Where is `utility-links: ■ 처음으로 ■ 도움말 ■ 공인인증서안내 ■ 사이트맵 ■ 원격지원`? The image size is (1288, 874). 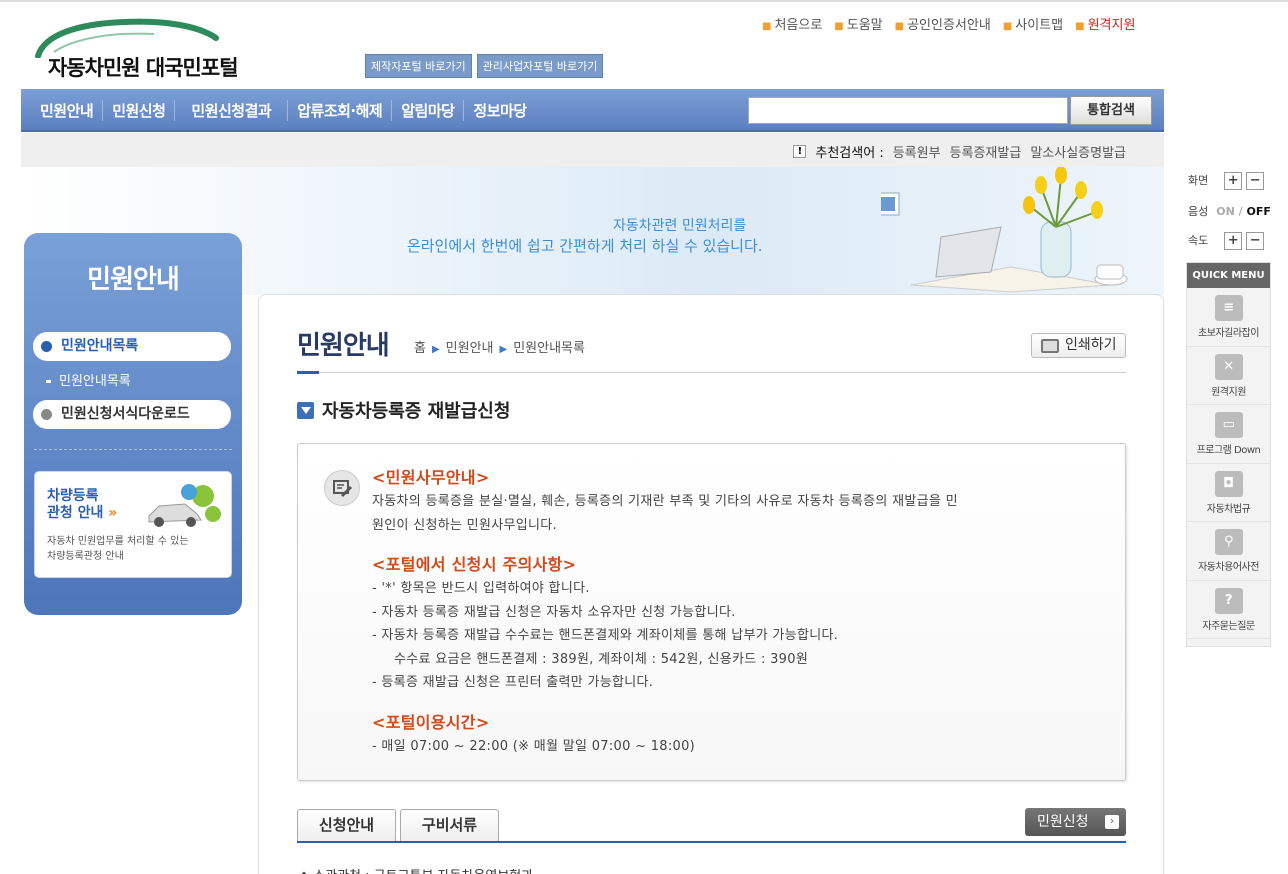
utility-links: ■ 처음으로 ■ 도움말 ■ 공인인증서안내 ■ 사이트맵 ■ 원격지원 is located at coordinates (948, 23).